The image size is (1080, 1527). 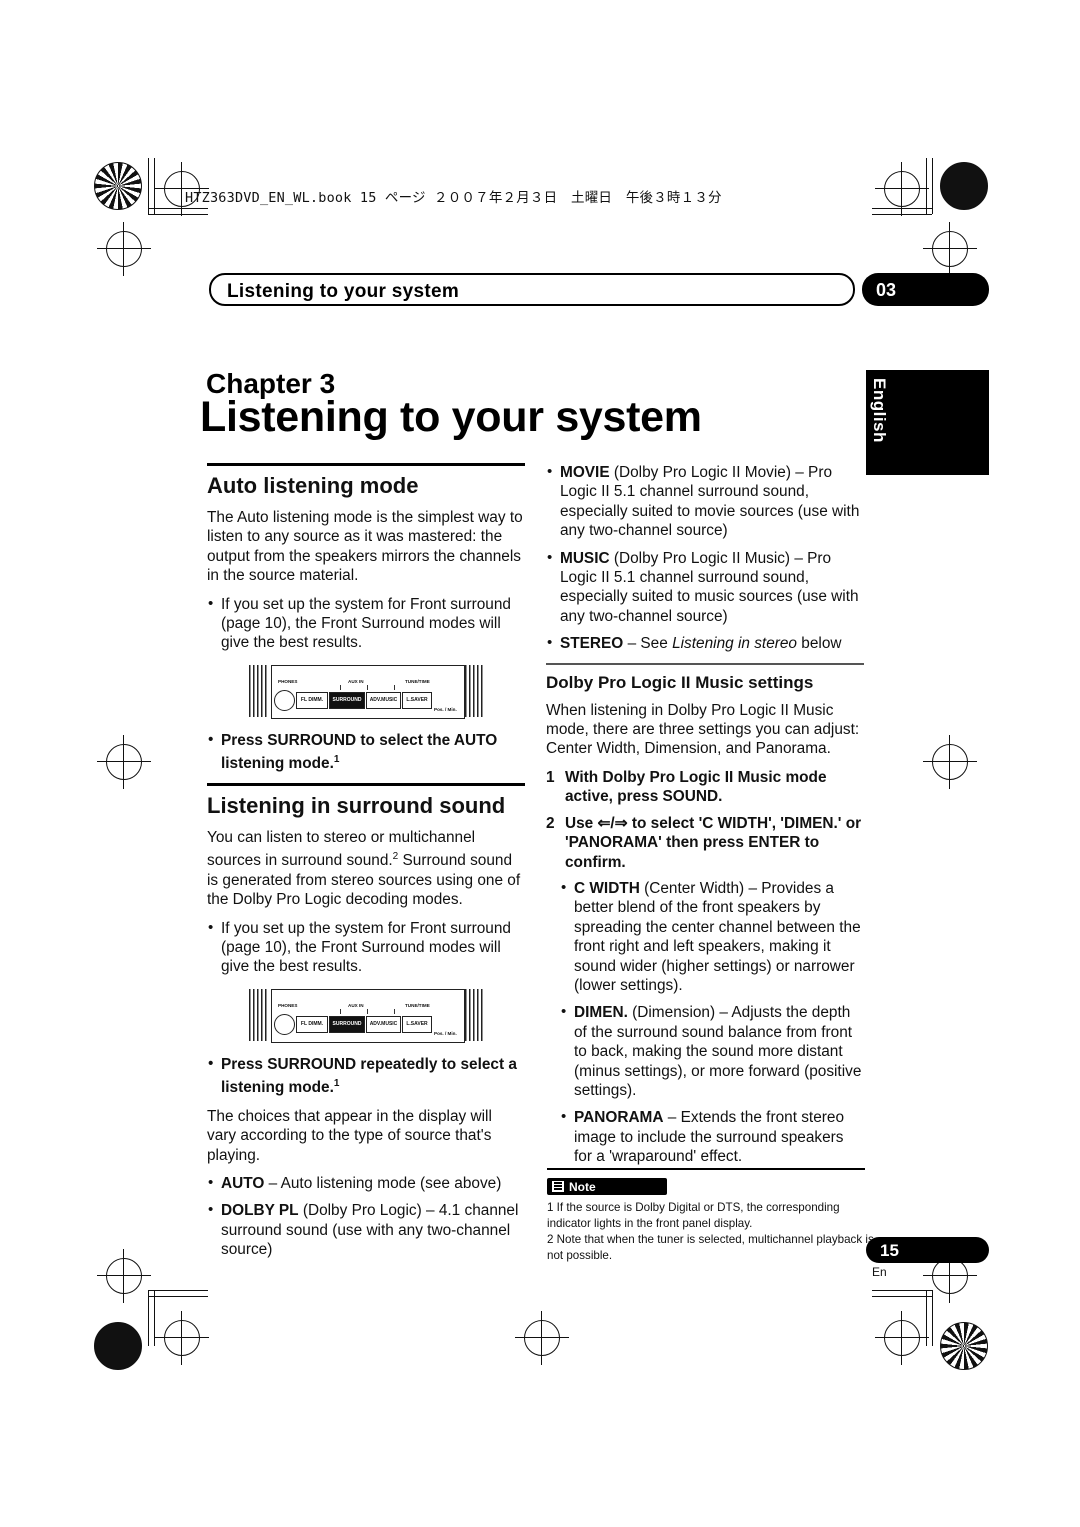 What do you see at coordinates (582, 1187) in the screenshot?
I see `note-badge-label: Note` at bounding box center [582, 1187].